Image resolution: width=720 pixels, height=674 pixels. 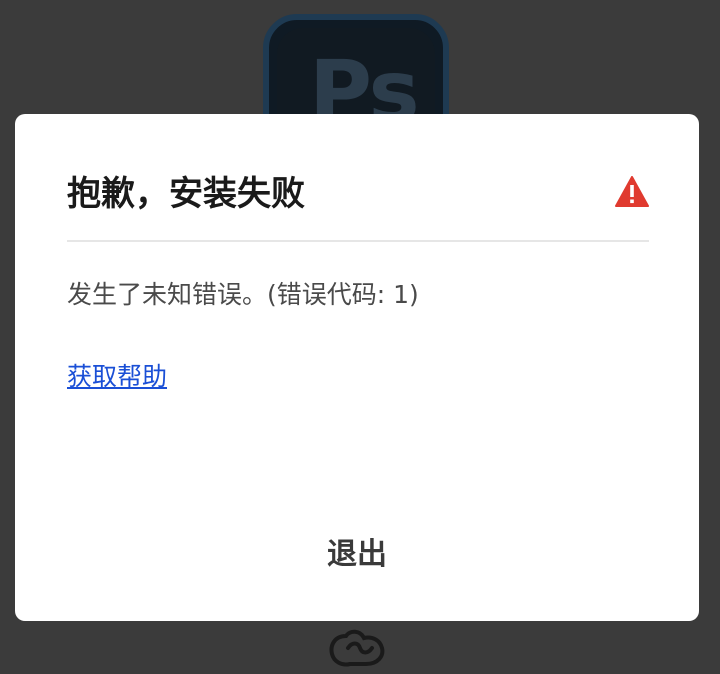 I want to click on dialog-header: 抱歉，安装失败, so click(x=358, y=206).